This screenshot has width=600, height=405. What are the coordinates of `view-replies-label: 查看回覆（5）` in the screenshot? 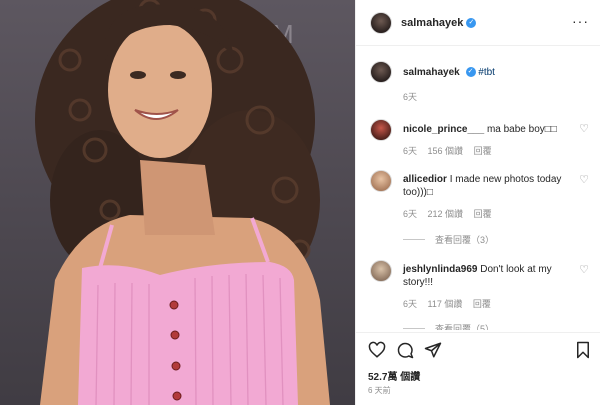 It's located at (464, 326).